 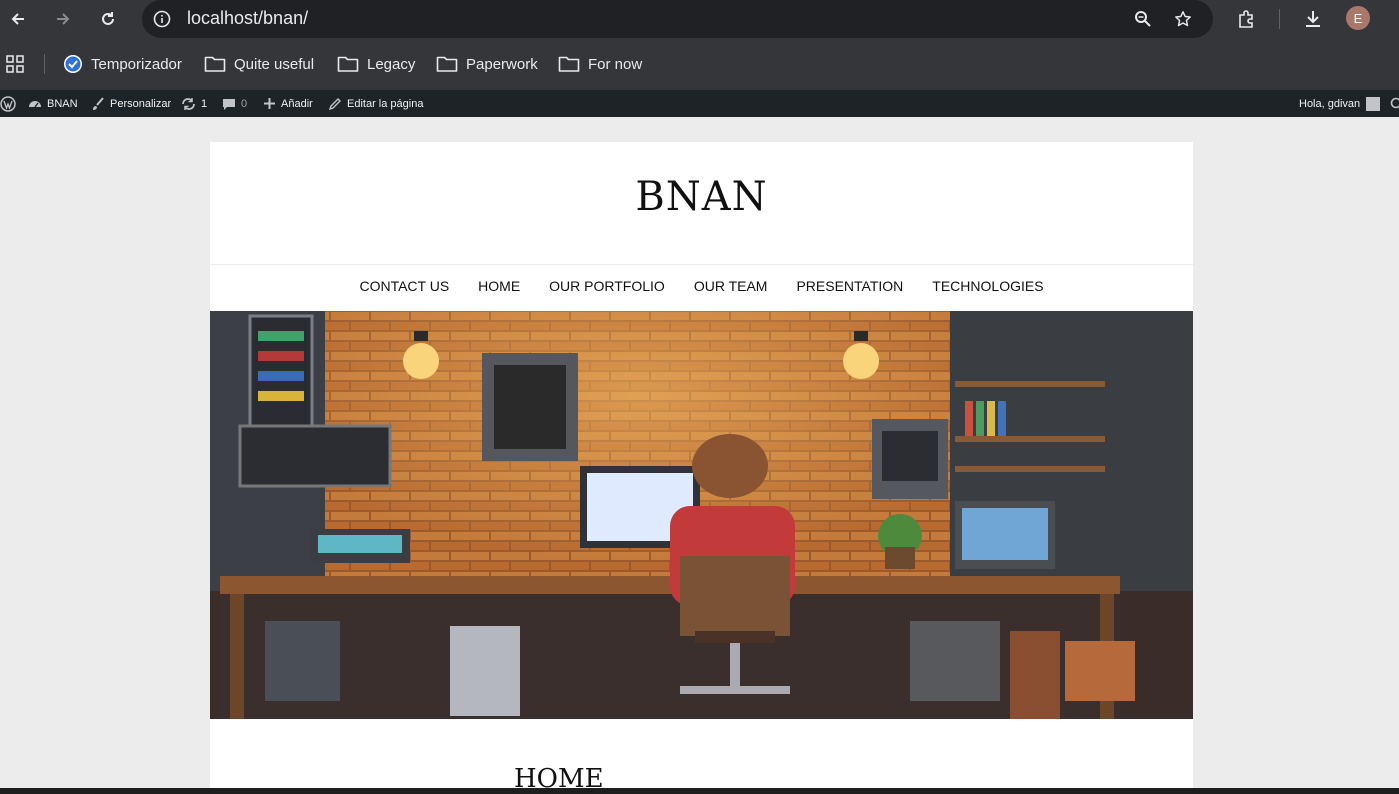 I want to click on wp-edit-page: Editar la página, so click(x=375, y=103).